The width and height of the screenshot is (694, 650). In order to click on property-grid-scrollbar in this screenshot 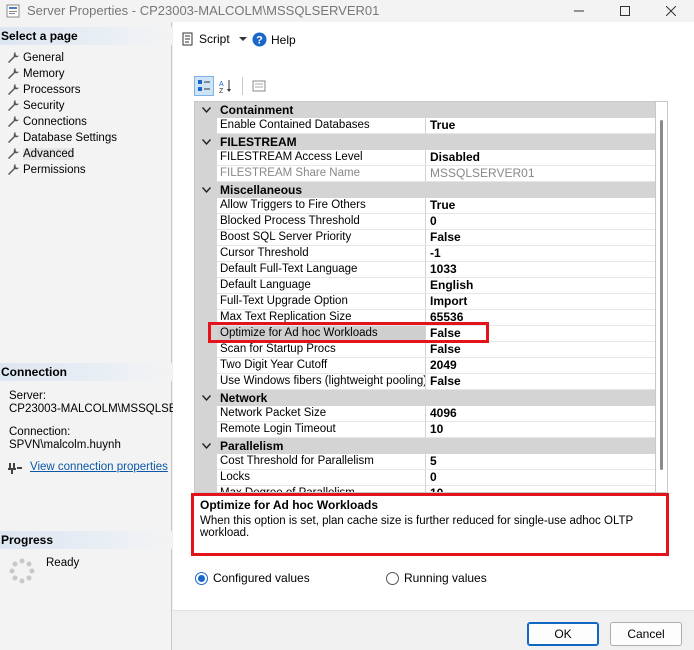, I will do `click(662, 297)`.